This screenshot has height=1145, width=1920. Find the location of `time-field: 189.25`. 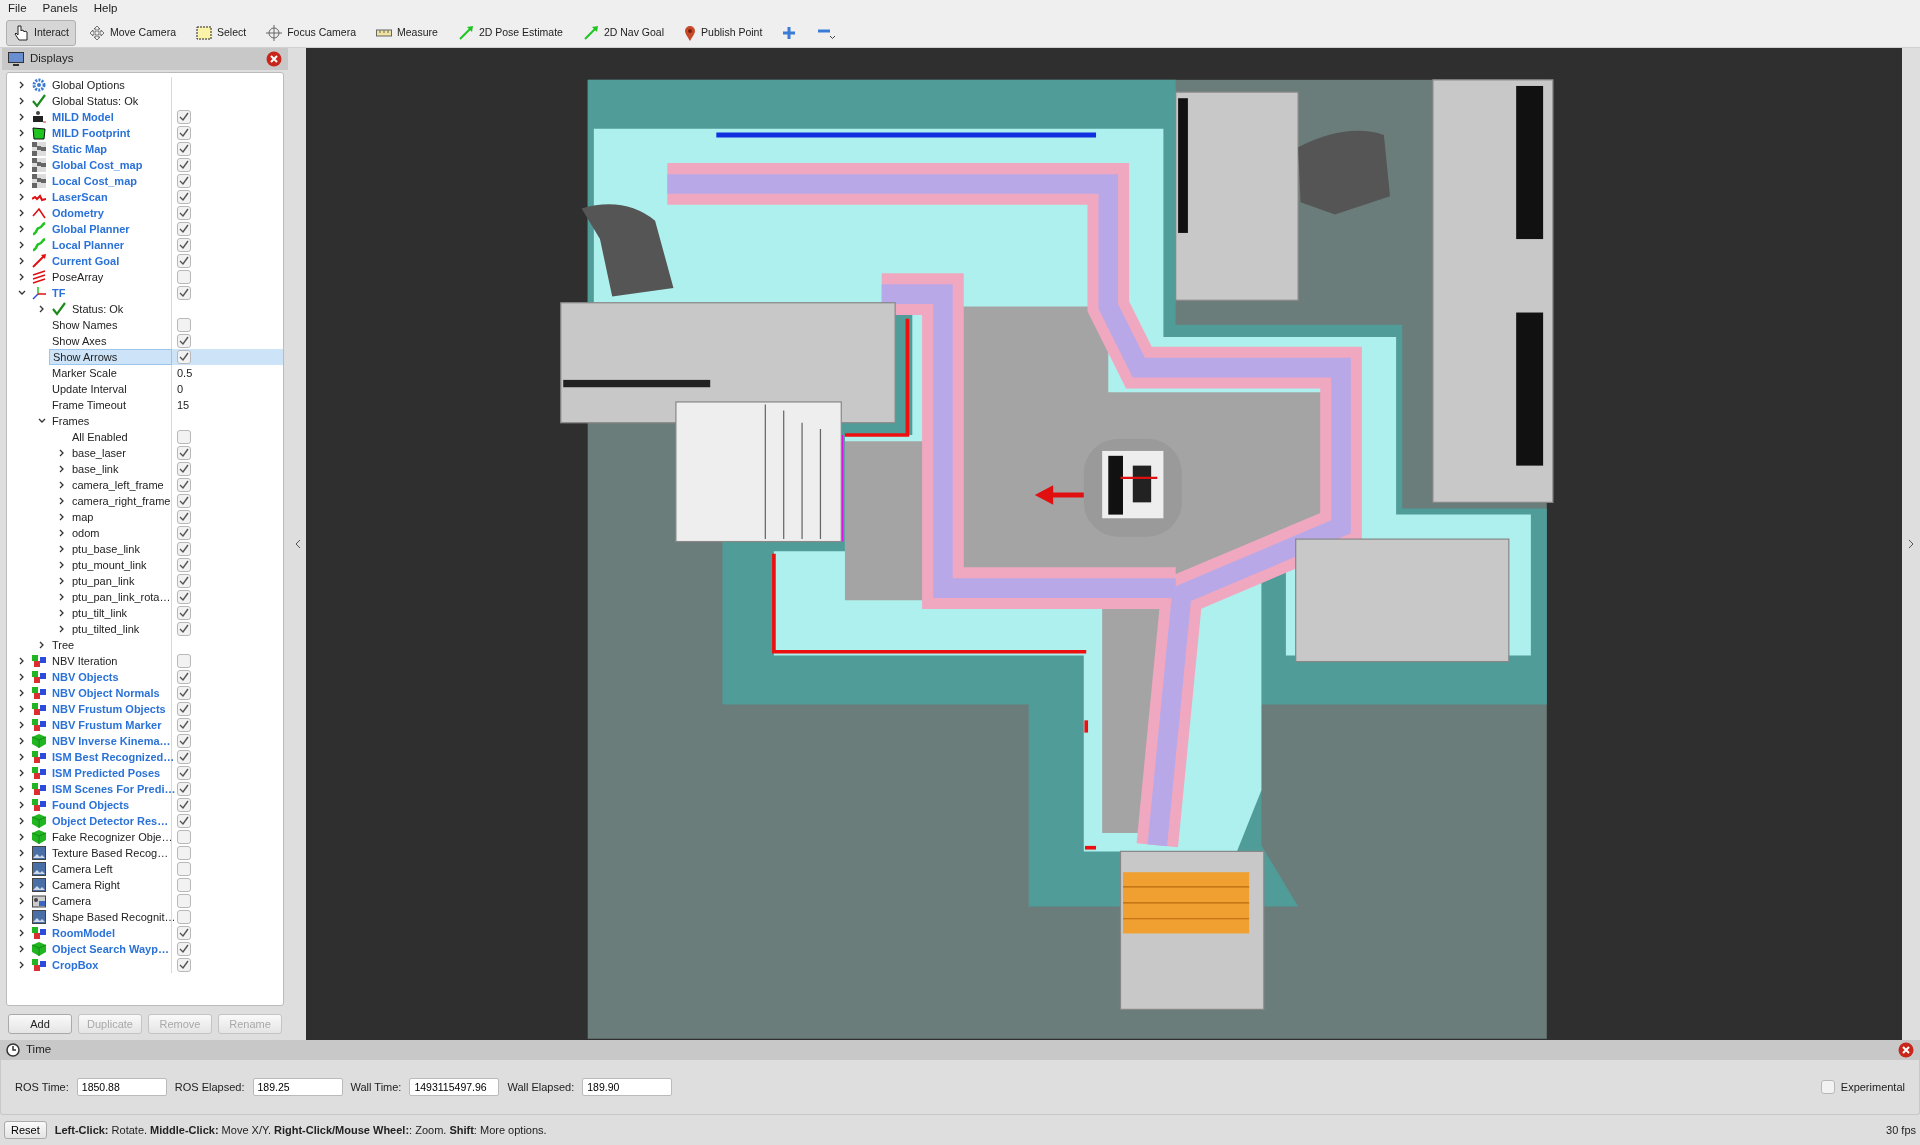

time-field: 189.25 is located at coordinates (297, 1087).